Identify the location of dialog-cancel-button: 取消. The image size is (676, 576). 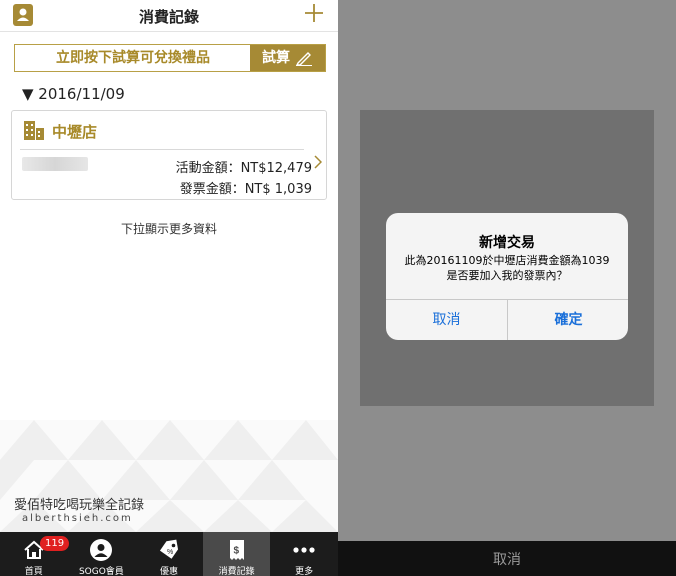
(446, 320).